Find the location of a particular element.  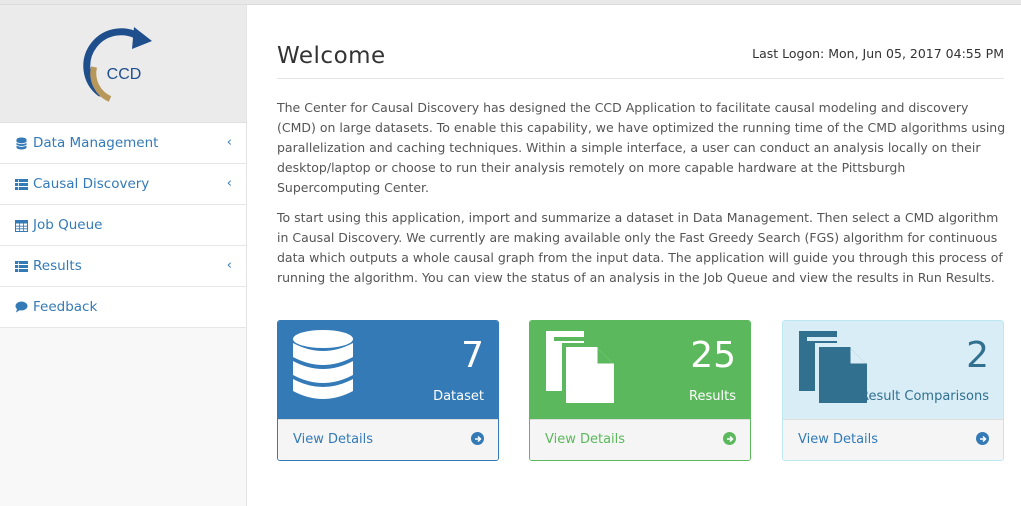

dataset-label: Dataset is located at coordinates (458, 396).